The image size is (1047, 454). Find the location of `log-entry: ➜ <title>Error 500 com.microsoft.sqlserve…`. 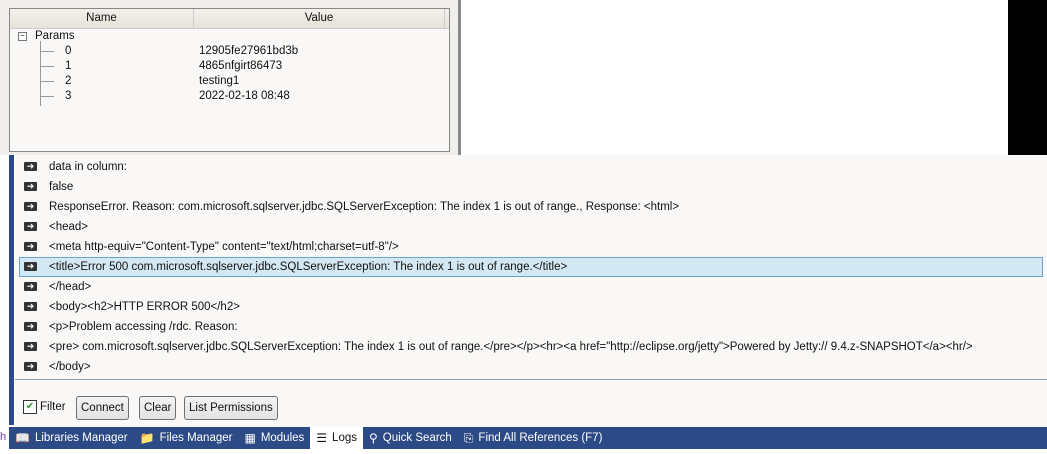

log-entry: ➜ <title>Error 500 com.microsoft.sqlserve… is located at coordinates (531, 267).